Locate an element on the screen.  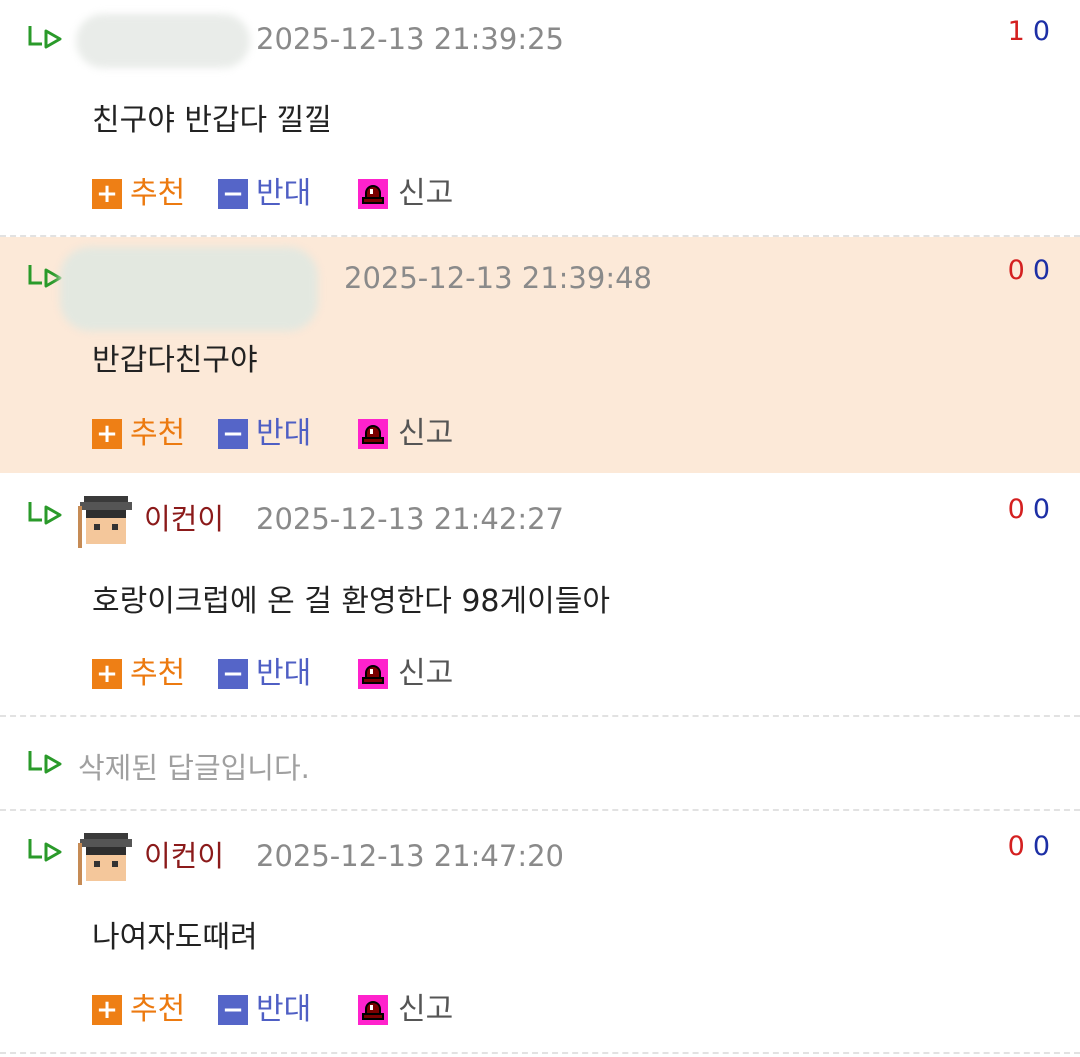
comment-date: 2025-12-13 21:39:25 is located at coordinates (410, 39).